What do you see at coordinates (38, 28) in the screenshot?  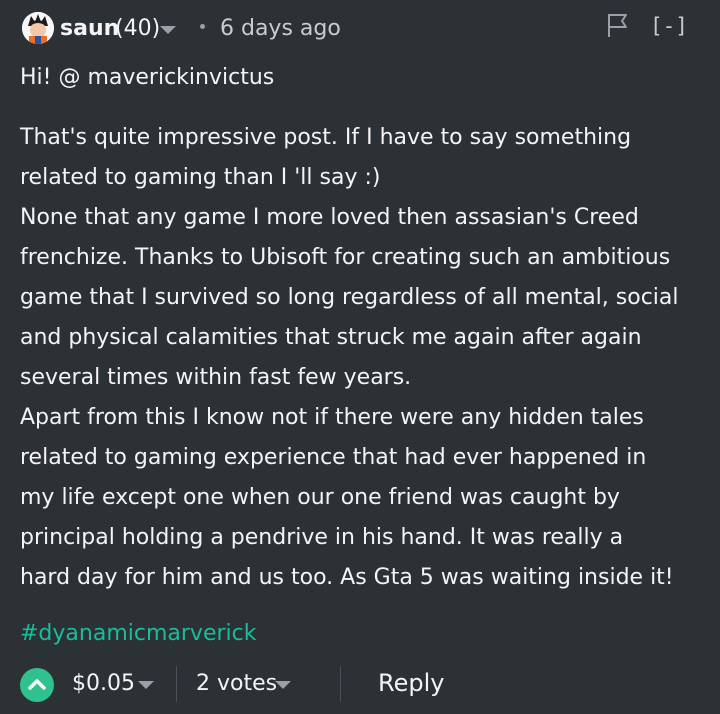 I see `avatar` at bounding box center [38, 28].